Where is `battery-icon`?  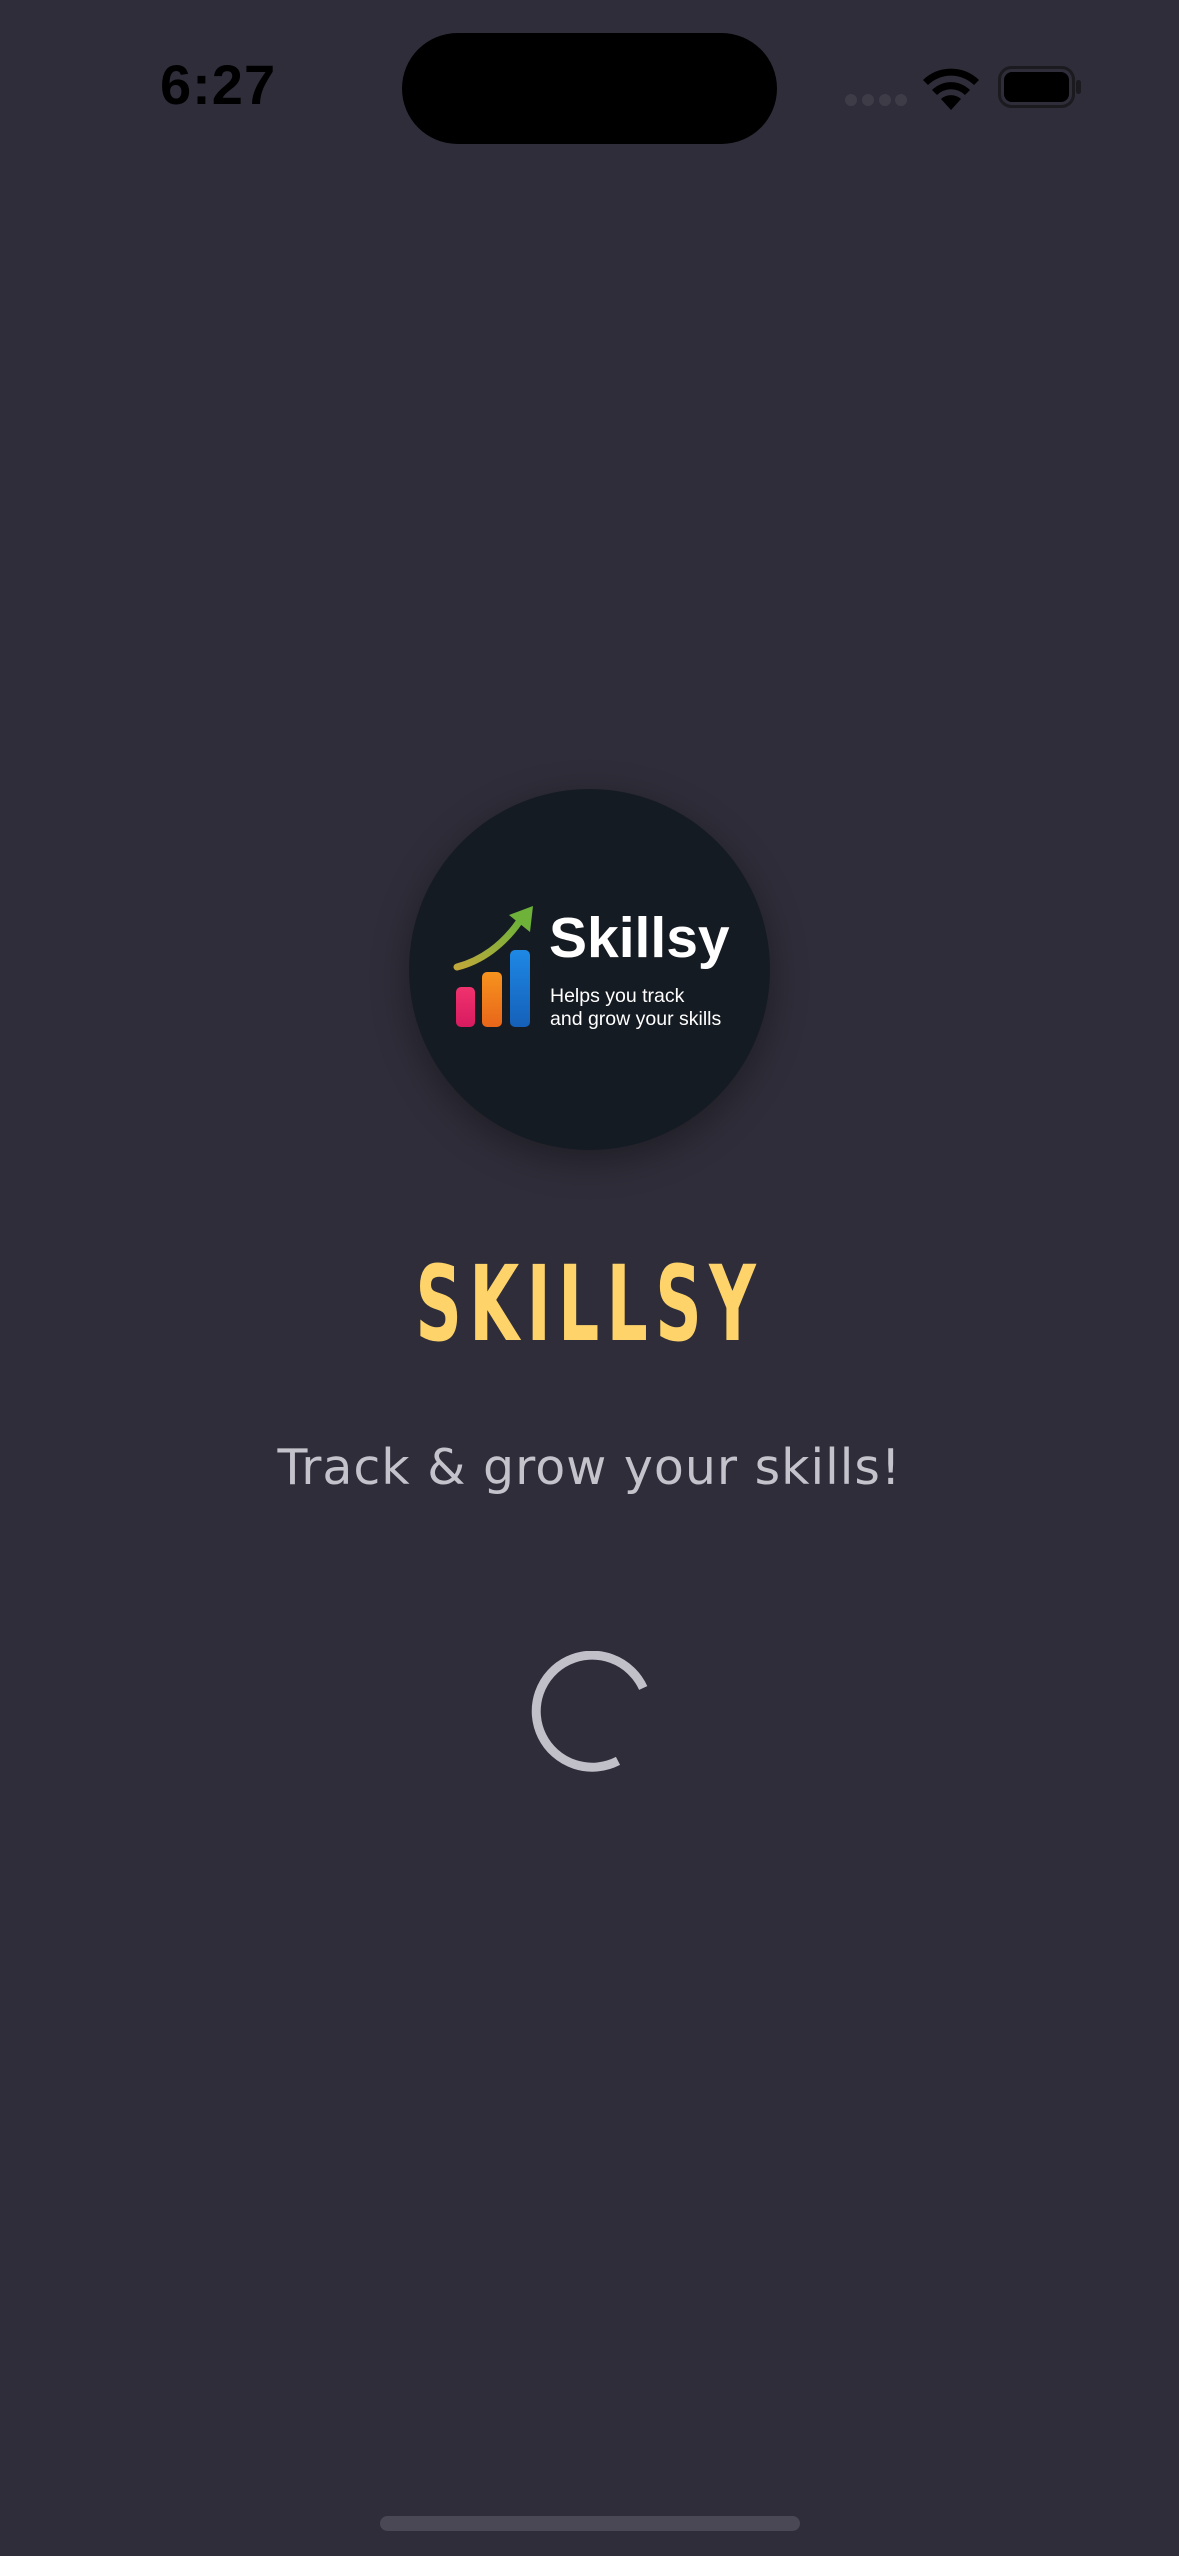
battery-icon is located at coordinates (1039, 87).